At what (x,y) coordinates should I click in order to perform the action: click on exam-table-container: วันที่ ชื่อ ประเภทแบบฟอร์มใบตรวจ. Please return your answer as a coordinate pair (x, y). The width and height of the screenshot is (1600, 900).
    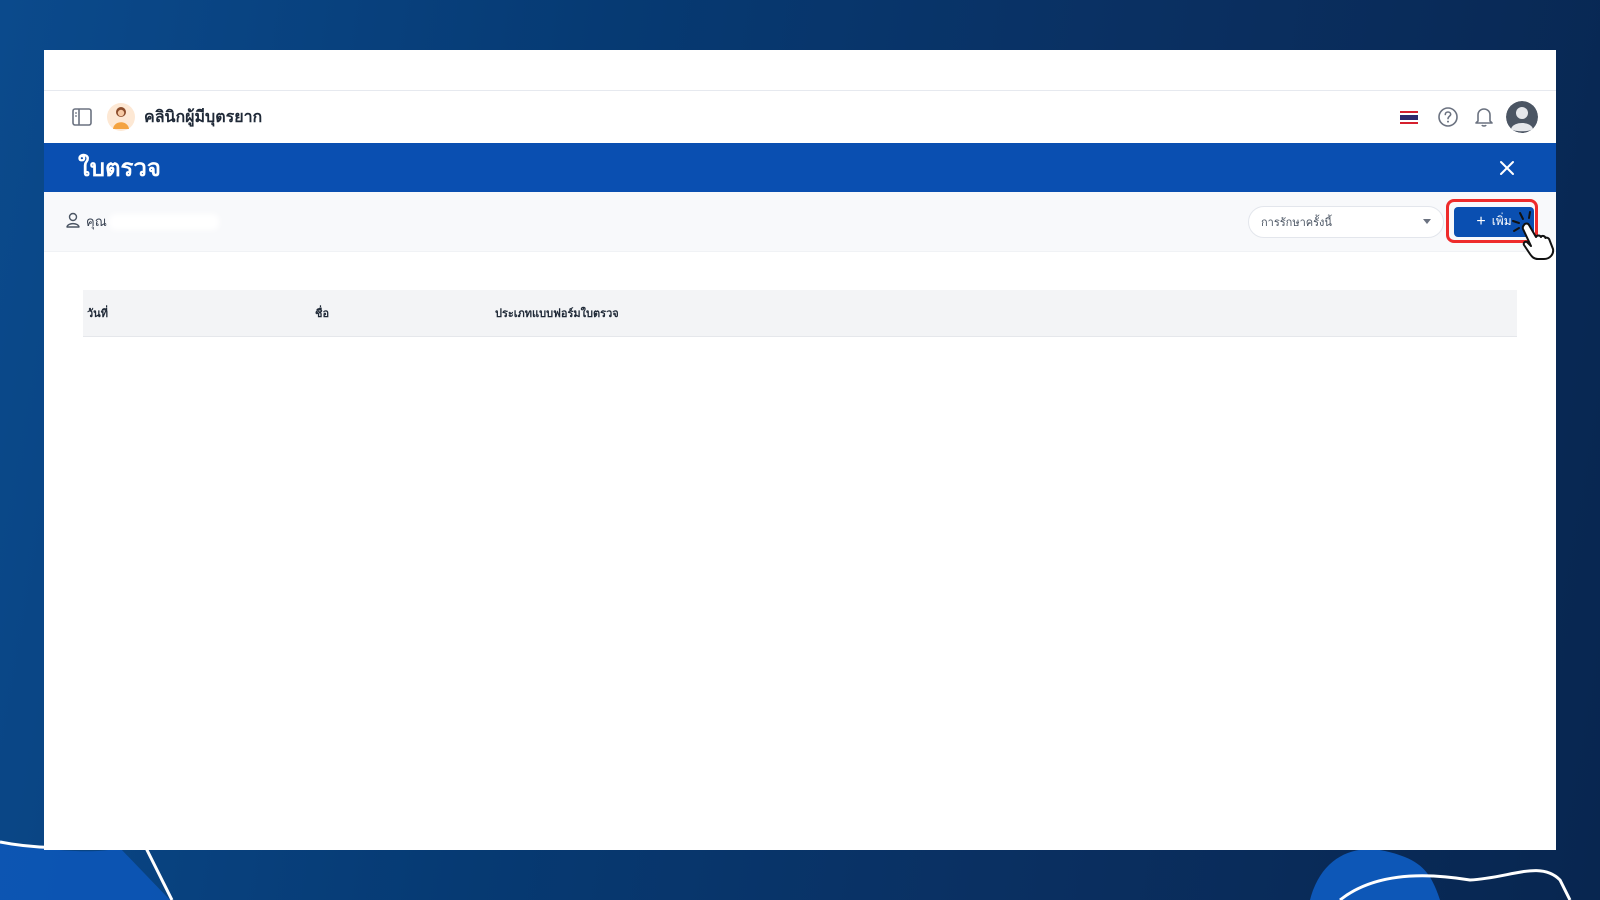
    Looking at the image, I should click on (800, 294).